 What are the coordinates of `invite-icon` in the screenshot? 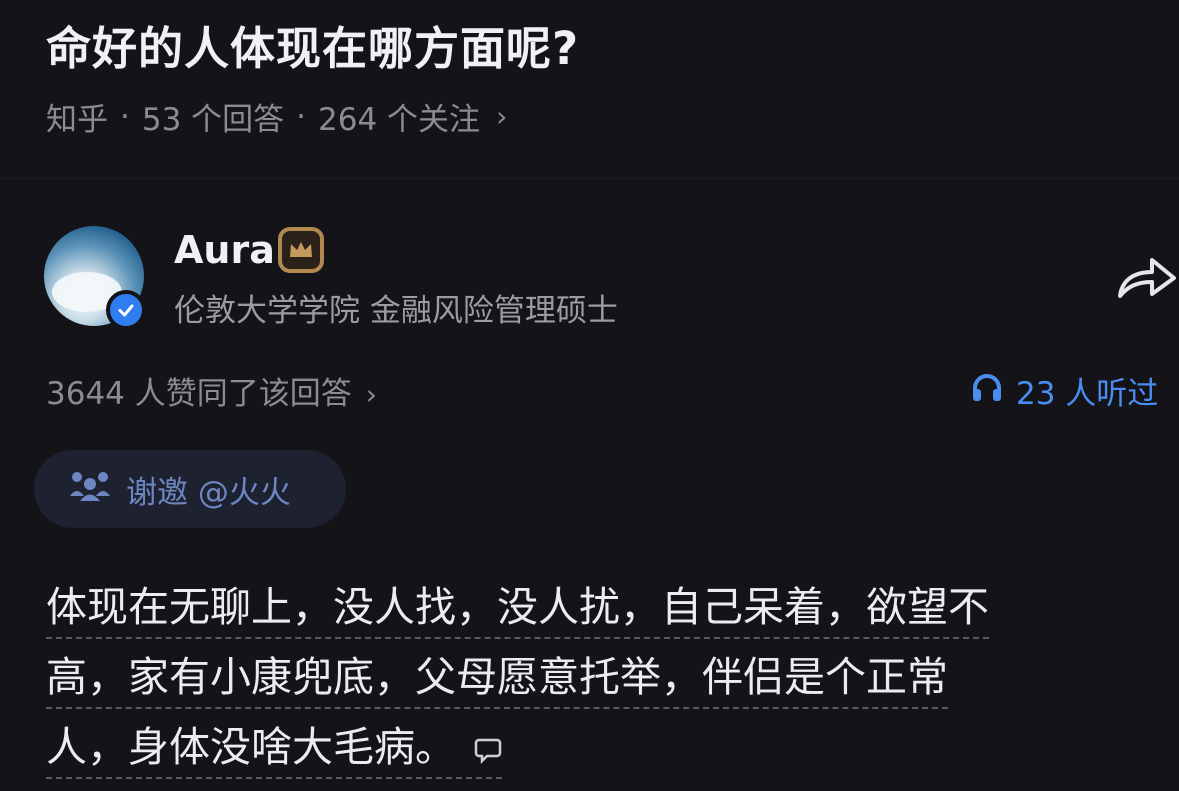 It's located at (90, 489).